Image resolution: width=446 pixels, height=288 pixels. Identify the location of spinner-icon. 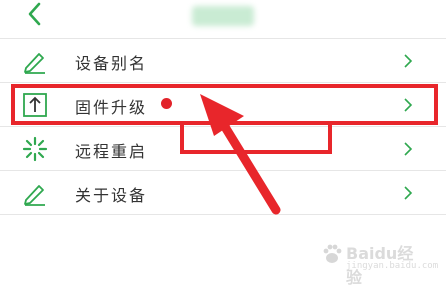
(35, 149).